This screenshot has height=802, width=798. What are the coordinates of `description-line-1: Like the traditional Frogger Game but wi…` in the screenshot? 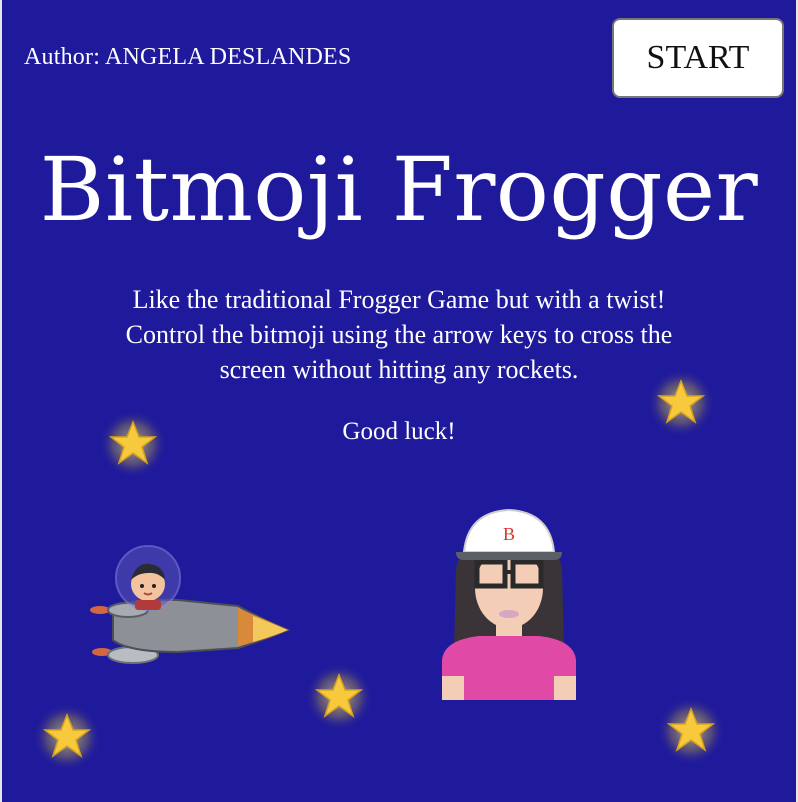 It's located at (399, 299).